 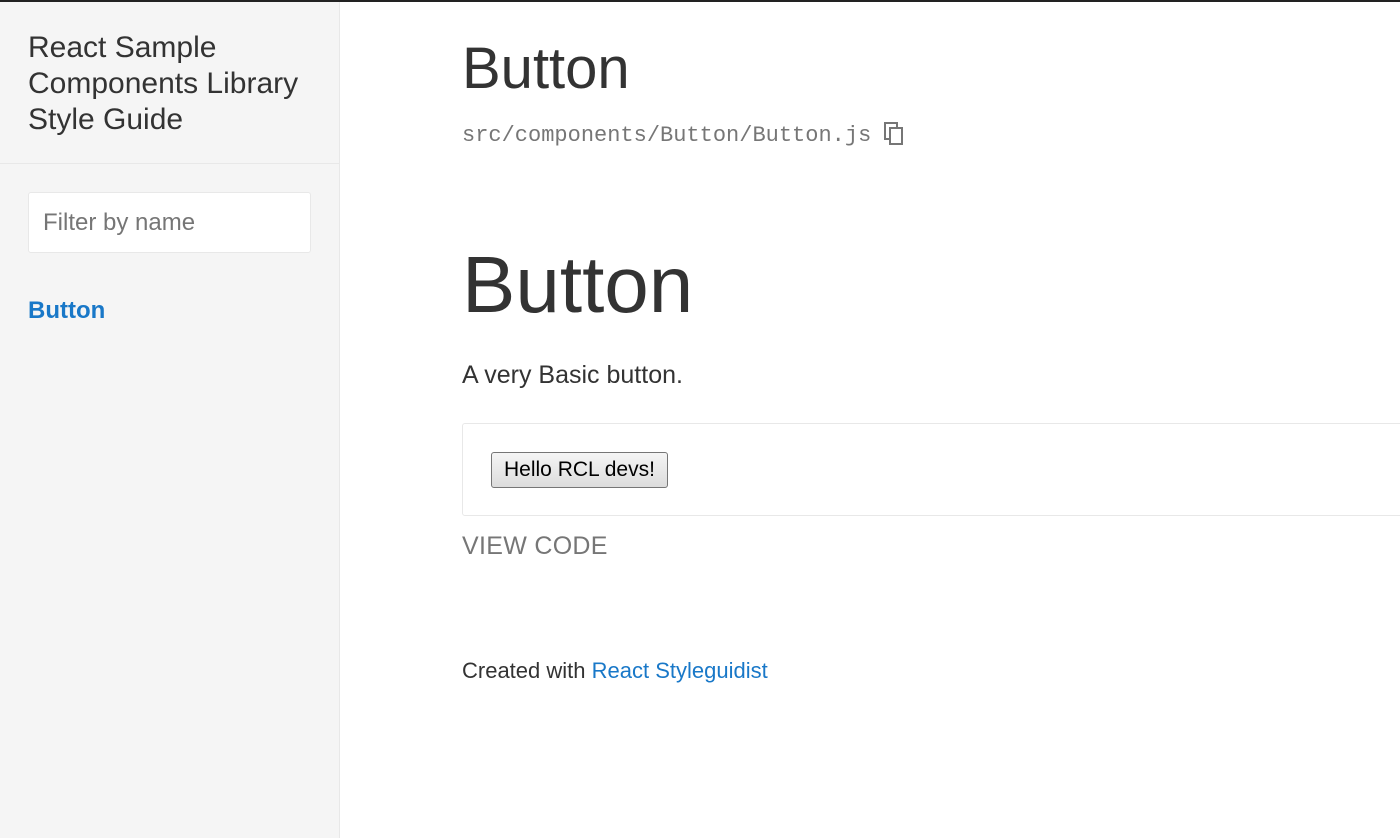 What do you see at coordinates (527, 670) in the screenshot?
I see `footer-text: Created with` at bounding box center [527, 670].